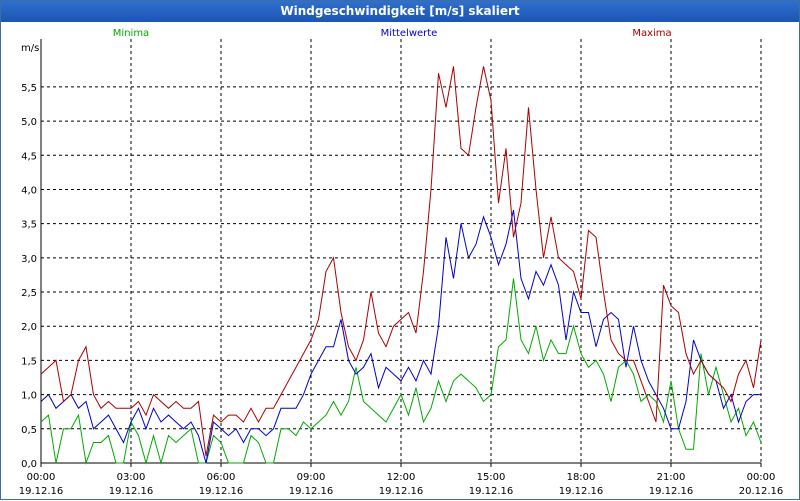 The height and width of the screenshot is (501, 800). What do you see at coordinates (29, 396) in the screenshot?
I see `y-tick-label: 1,0` at bounding box center [29, 396].